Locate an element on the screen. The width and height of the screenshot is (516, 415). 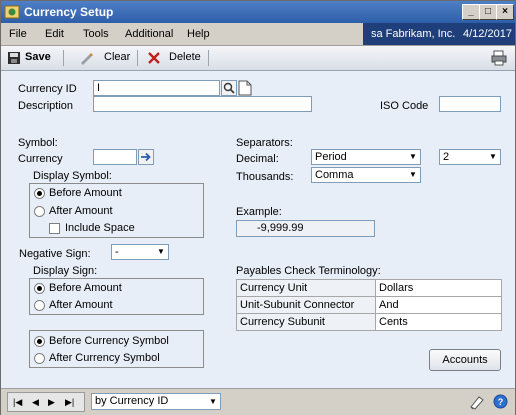
currency-subunit-input: Cents is located at coordinates (438, 322).